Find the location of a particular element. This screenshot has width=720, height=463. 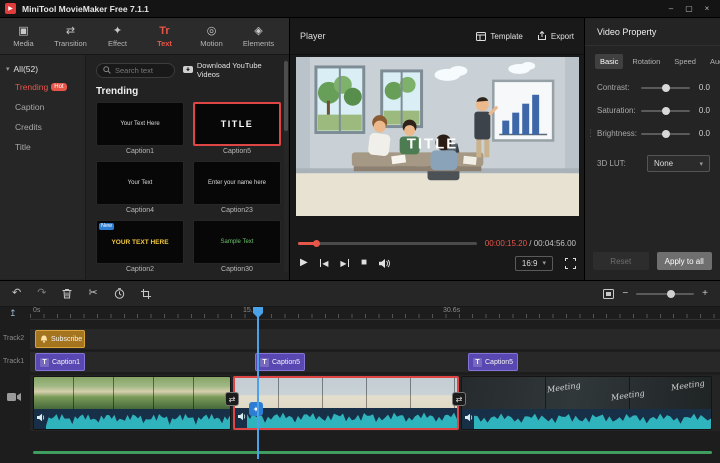

playhead-effect-badge: ✦ is located at coordinates (256, 409).